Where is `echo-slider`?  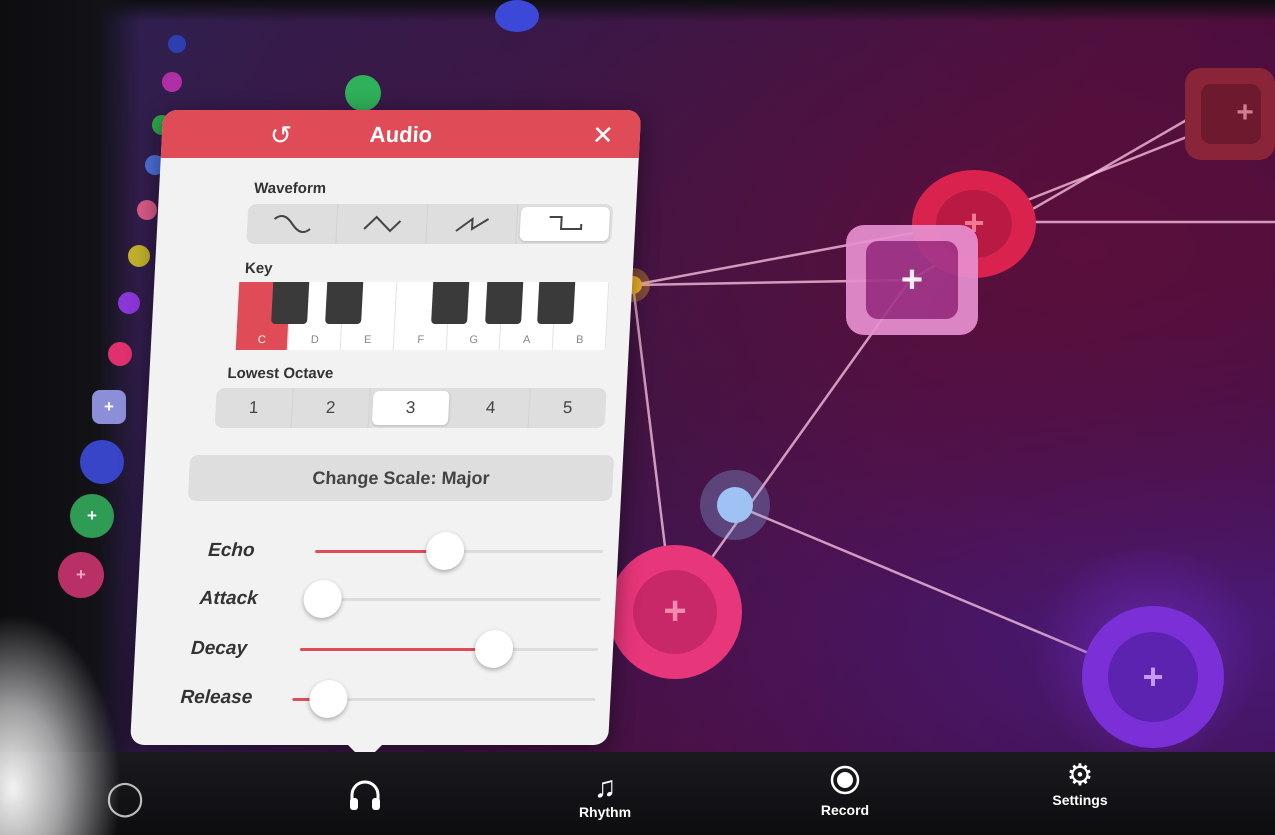 echo-slider is located at coordinates (459, 551).